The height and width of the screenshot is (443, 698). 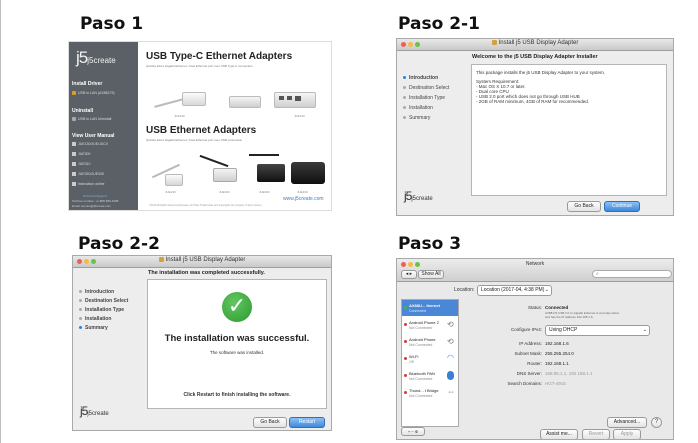 I want to click on interface-selected-row: AX88U... thernet Connected, so click(x=430, y=308).